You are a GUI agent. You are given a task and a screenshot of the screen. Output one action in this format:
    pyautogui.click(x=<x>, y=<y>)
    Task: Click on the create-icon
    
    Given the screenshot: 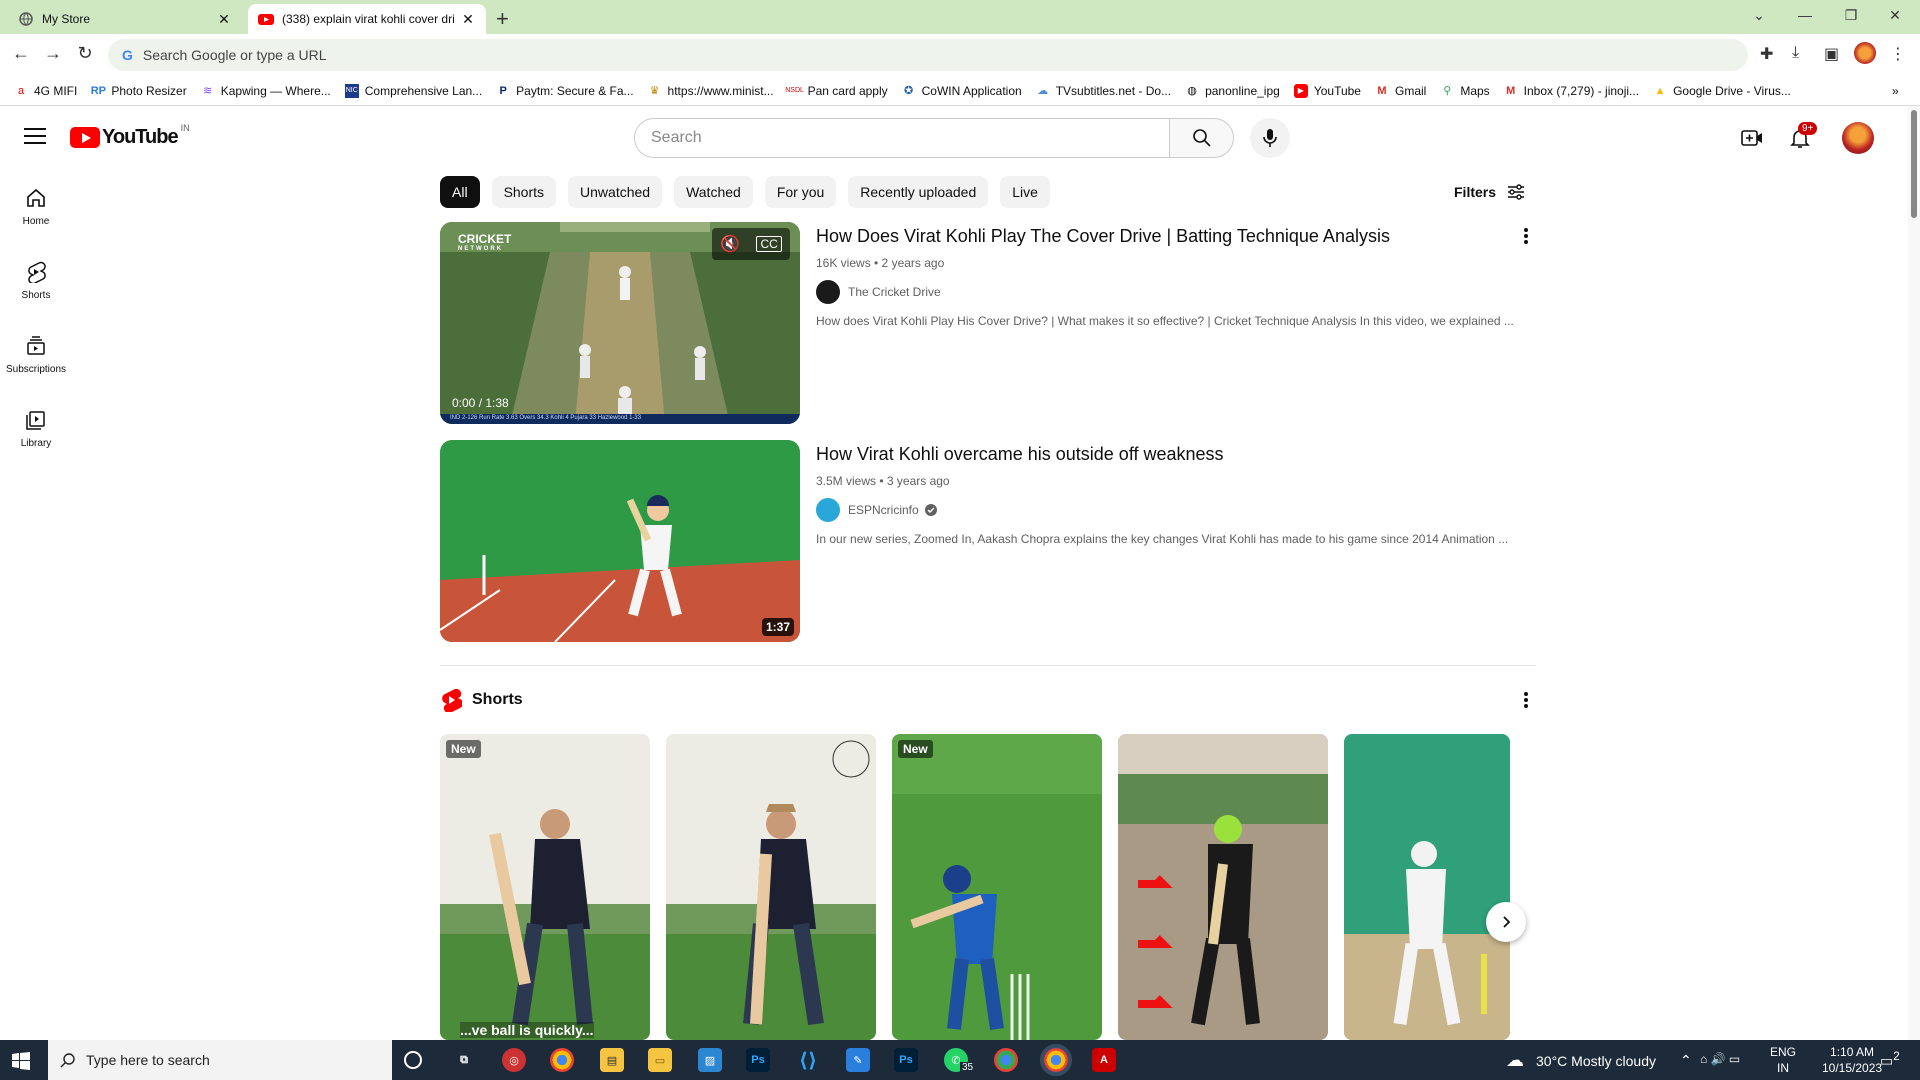 What is the action you would take?
    pyautogui.click(x=1752, y=138)
    